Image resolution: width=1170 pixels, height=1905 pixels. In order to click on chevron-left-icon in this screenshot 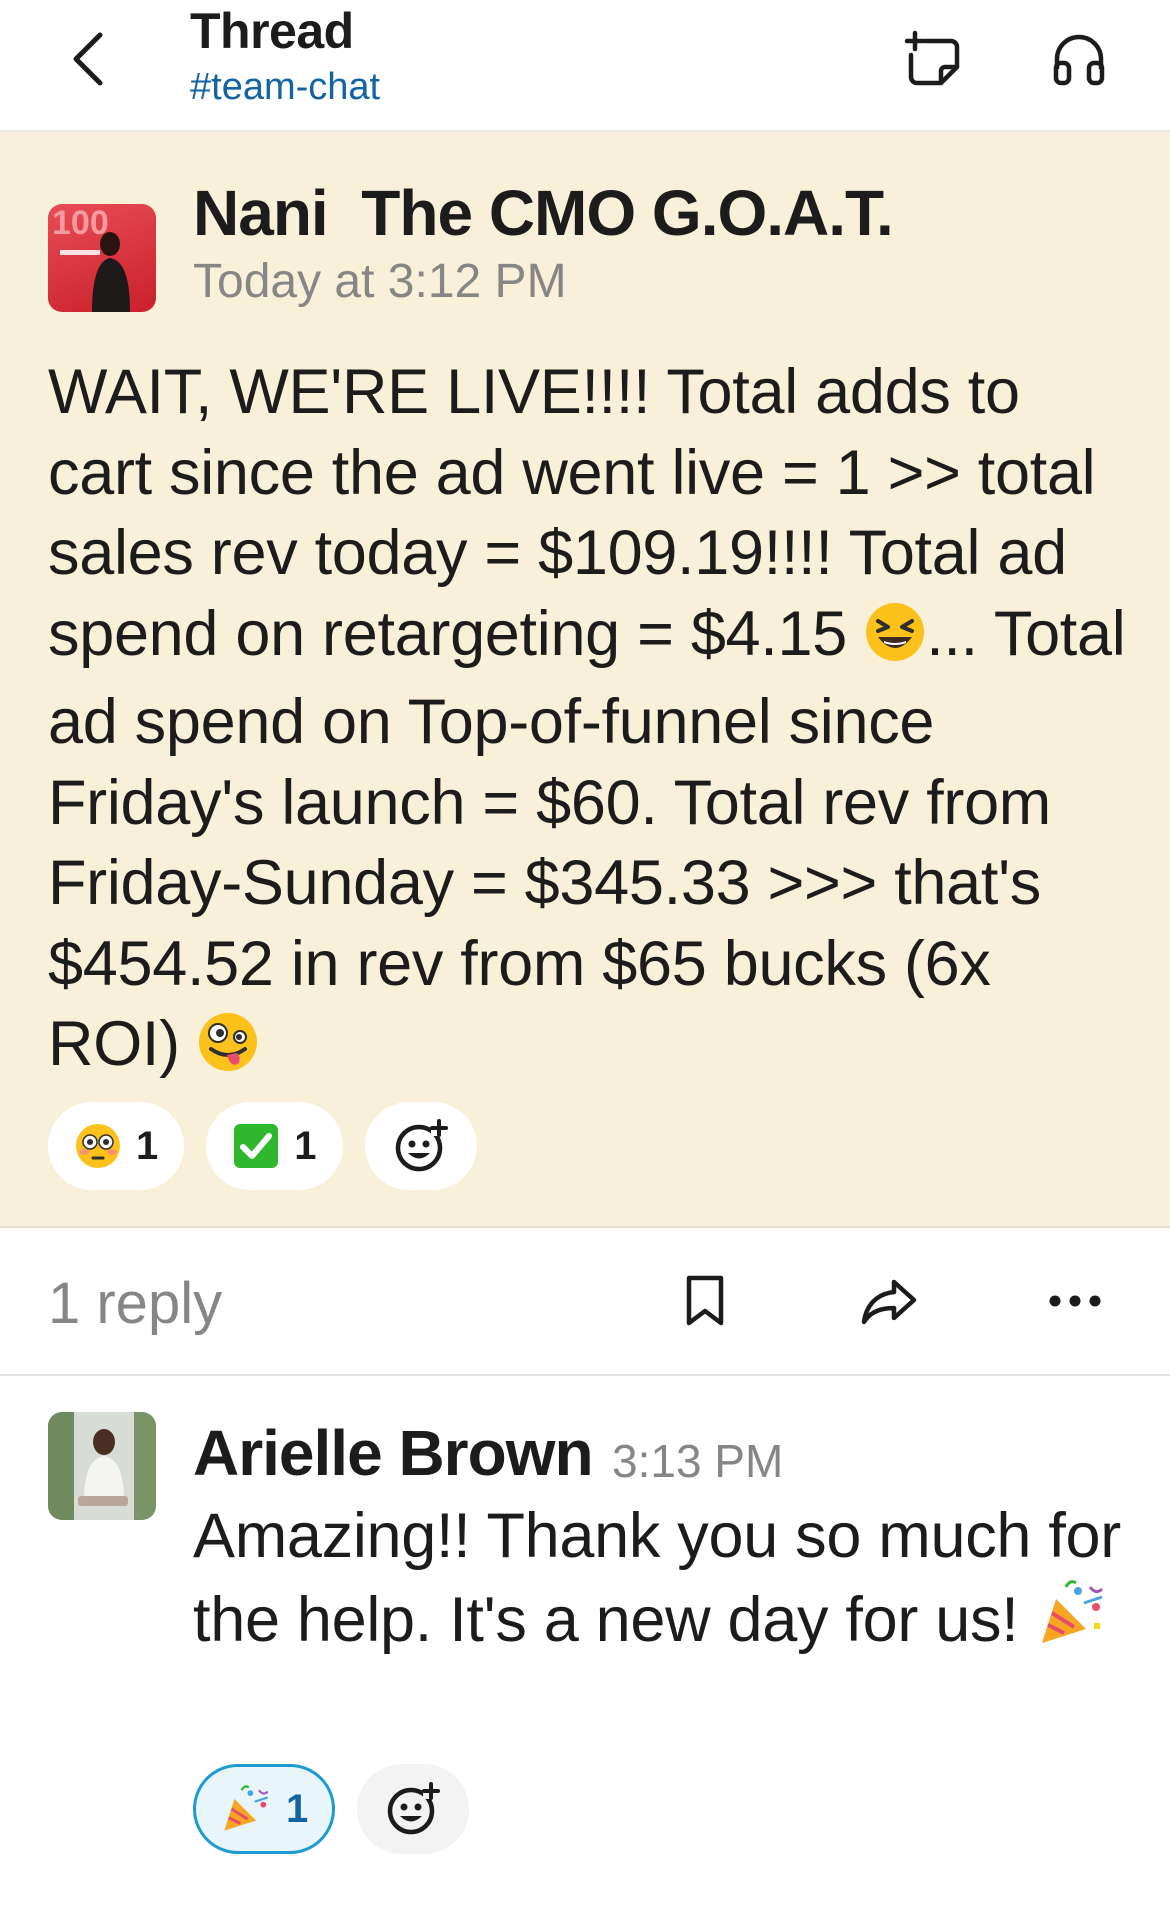, I will do `click(88, 59)`.